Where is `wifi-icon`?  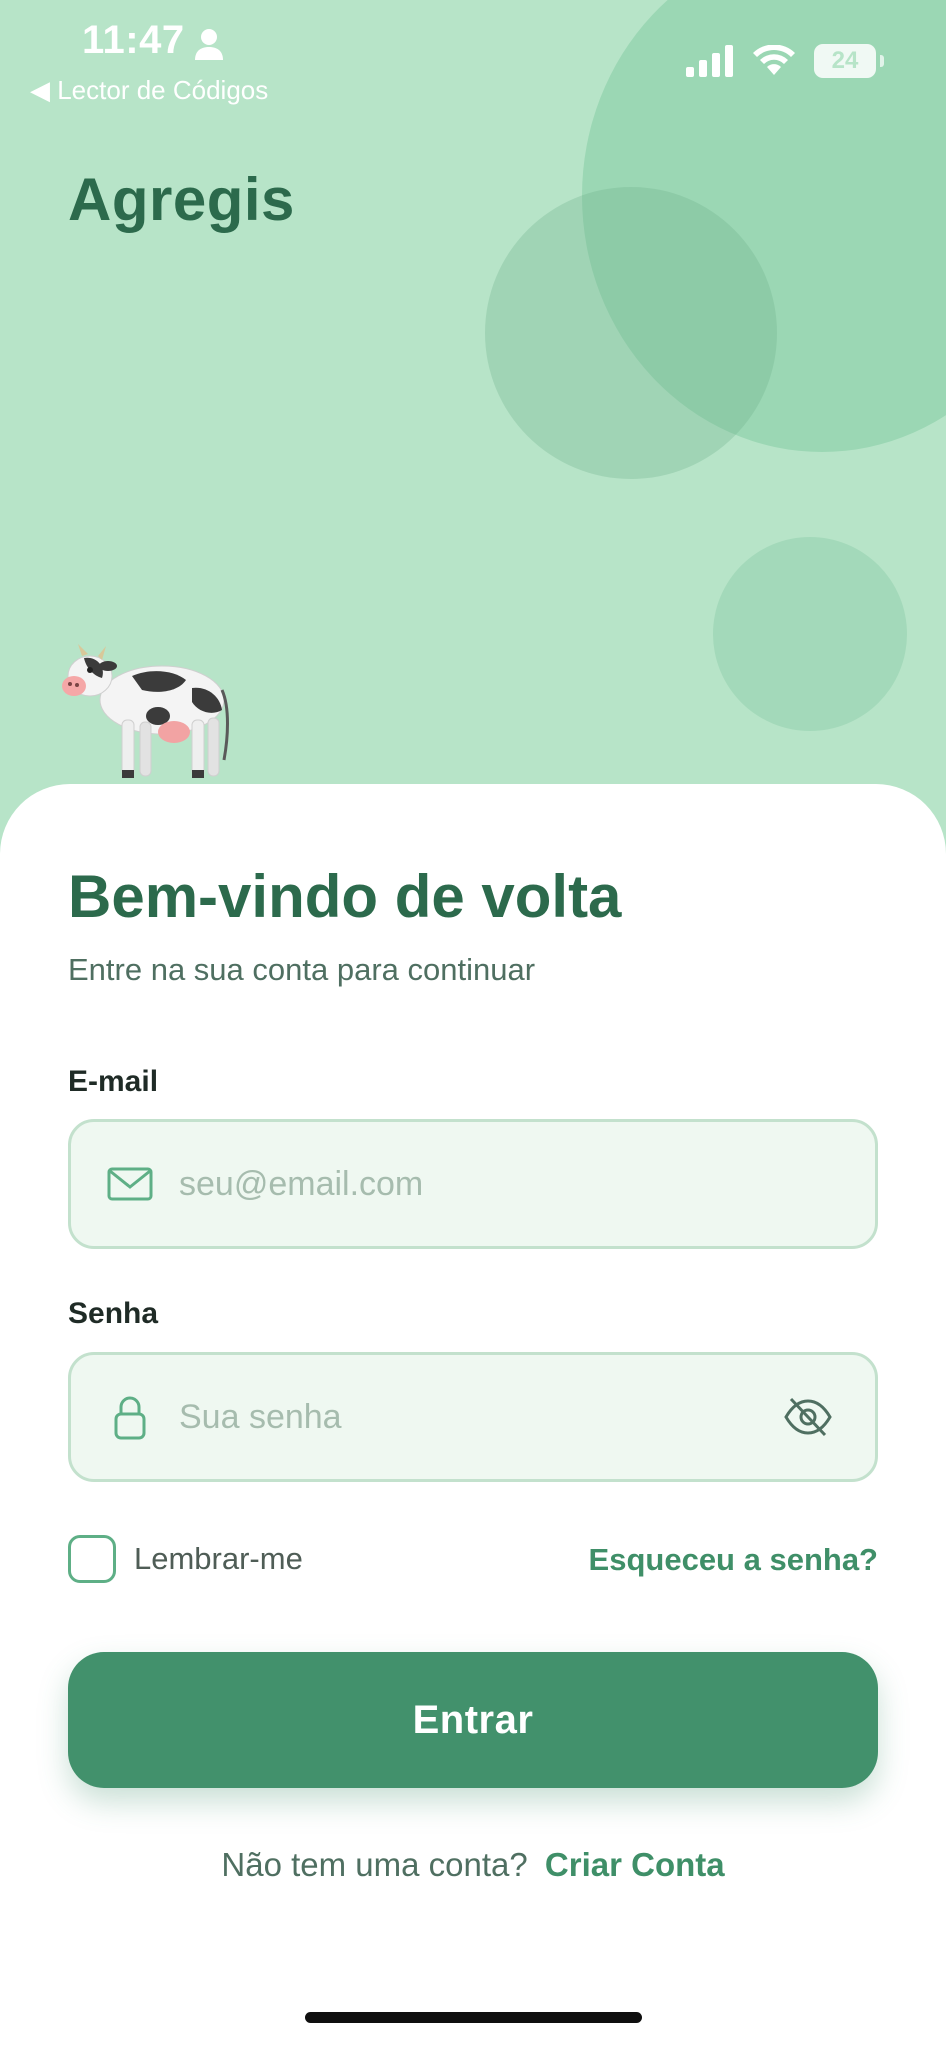
wifi-icon is located at coordinates (774, 60).